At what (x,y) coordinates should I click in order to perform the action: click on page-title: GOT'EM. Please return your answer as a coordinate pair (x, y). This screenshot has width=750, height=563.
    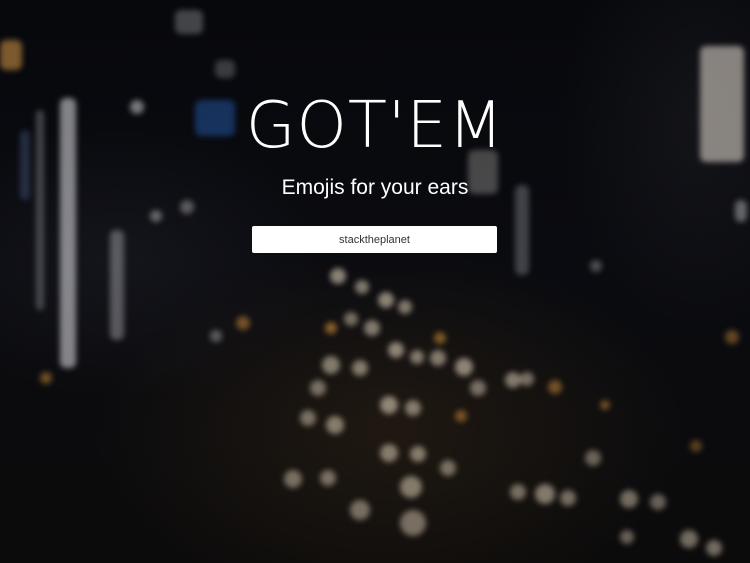
    Looking at the image, I should click on (375, 126).